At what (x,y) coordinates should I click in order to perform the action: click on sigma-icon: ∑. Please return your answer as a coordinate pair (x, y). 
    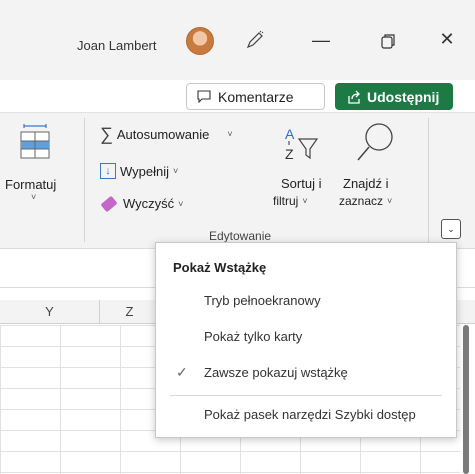
    Looking at the image, I should click on (106, 134).